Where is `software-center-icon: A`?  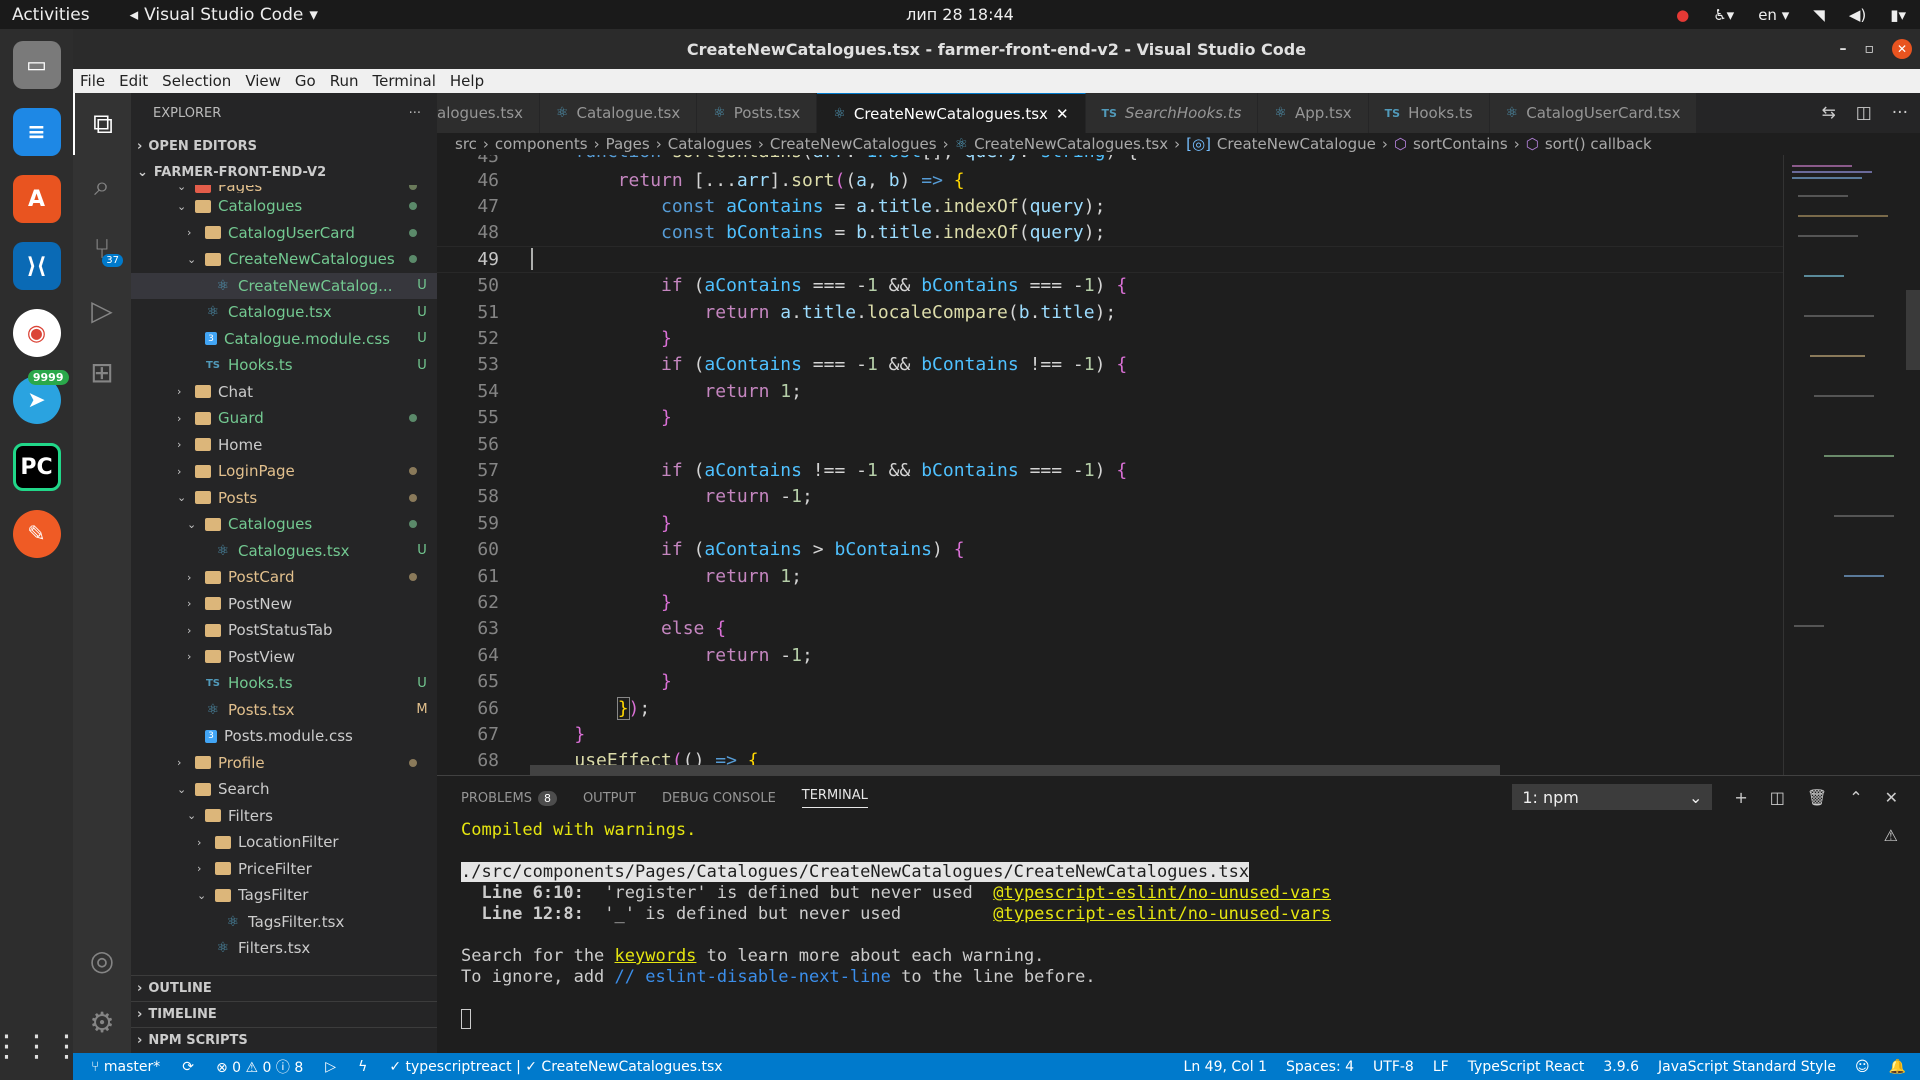
software-center-icon: A is located at coordinates (36, 199).